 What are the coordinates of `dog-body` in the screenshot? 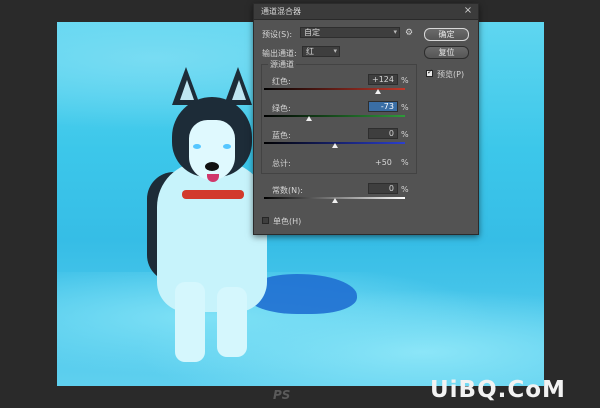 It's located at (212, 237).